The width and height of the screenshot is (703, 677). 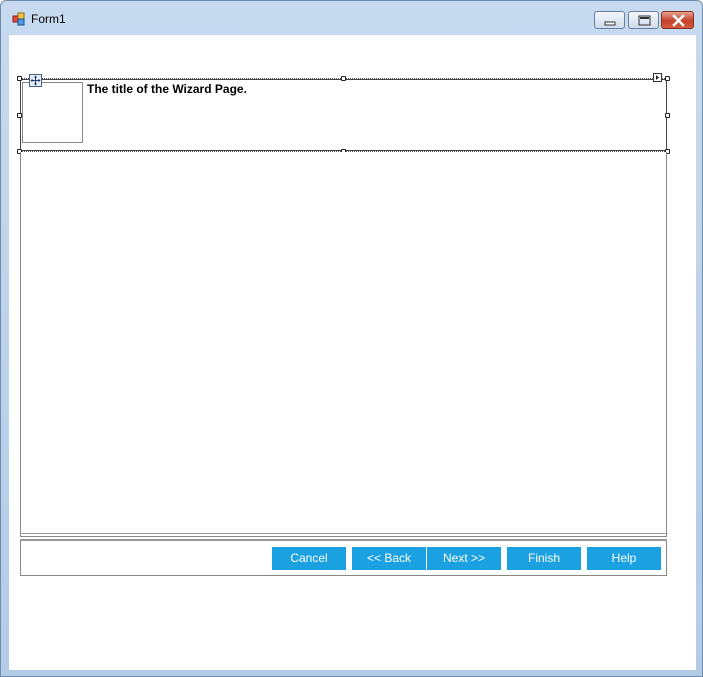 What do you see at coordinates (389, 558) in the screenshot?
I see `back-button: << Back` at bounding box center [389, 558].